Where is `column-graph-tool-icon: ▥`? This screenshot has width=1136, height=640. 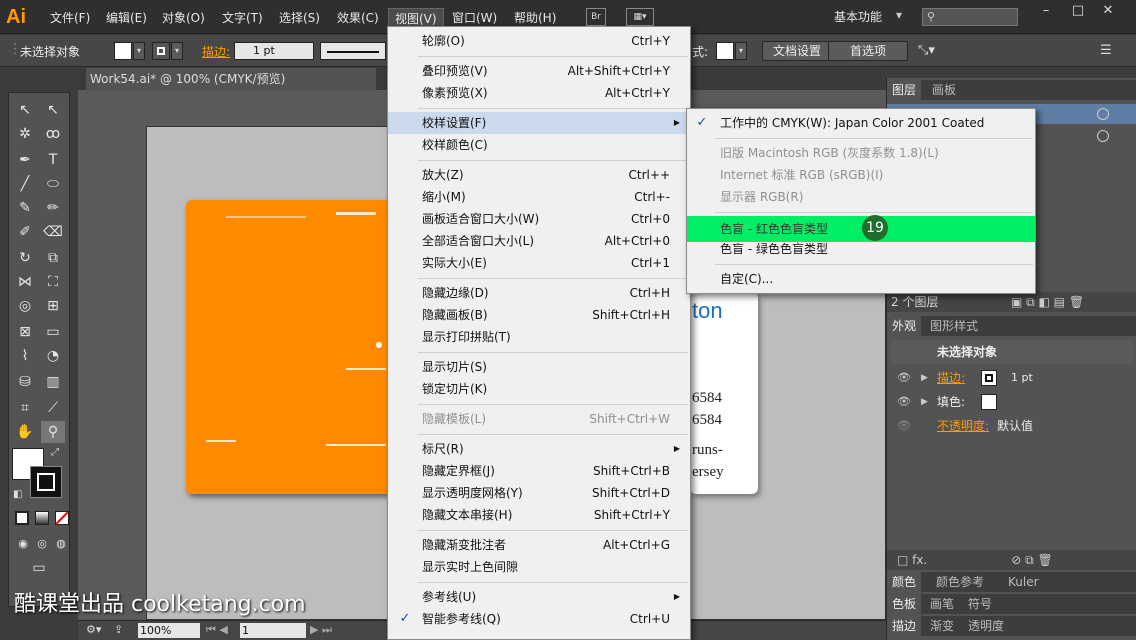
column-graph-tool-icon: ▥ is located at coordinates (53, 382).